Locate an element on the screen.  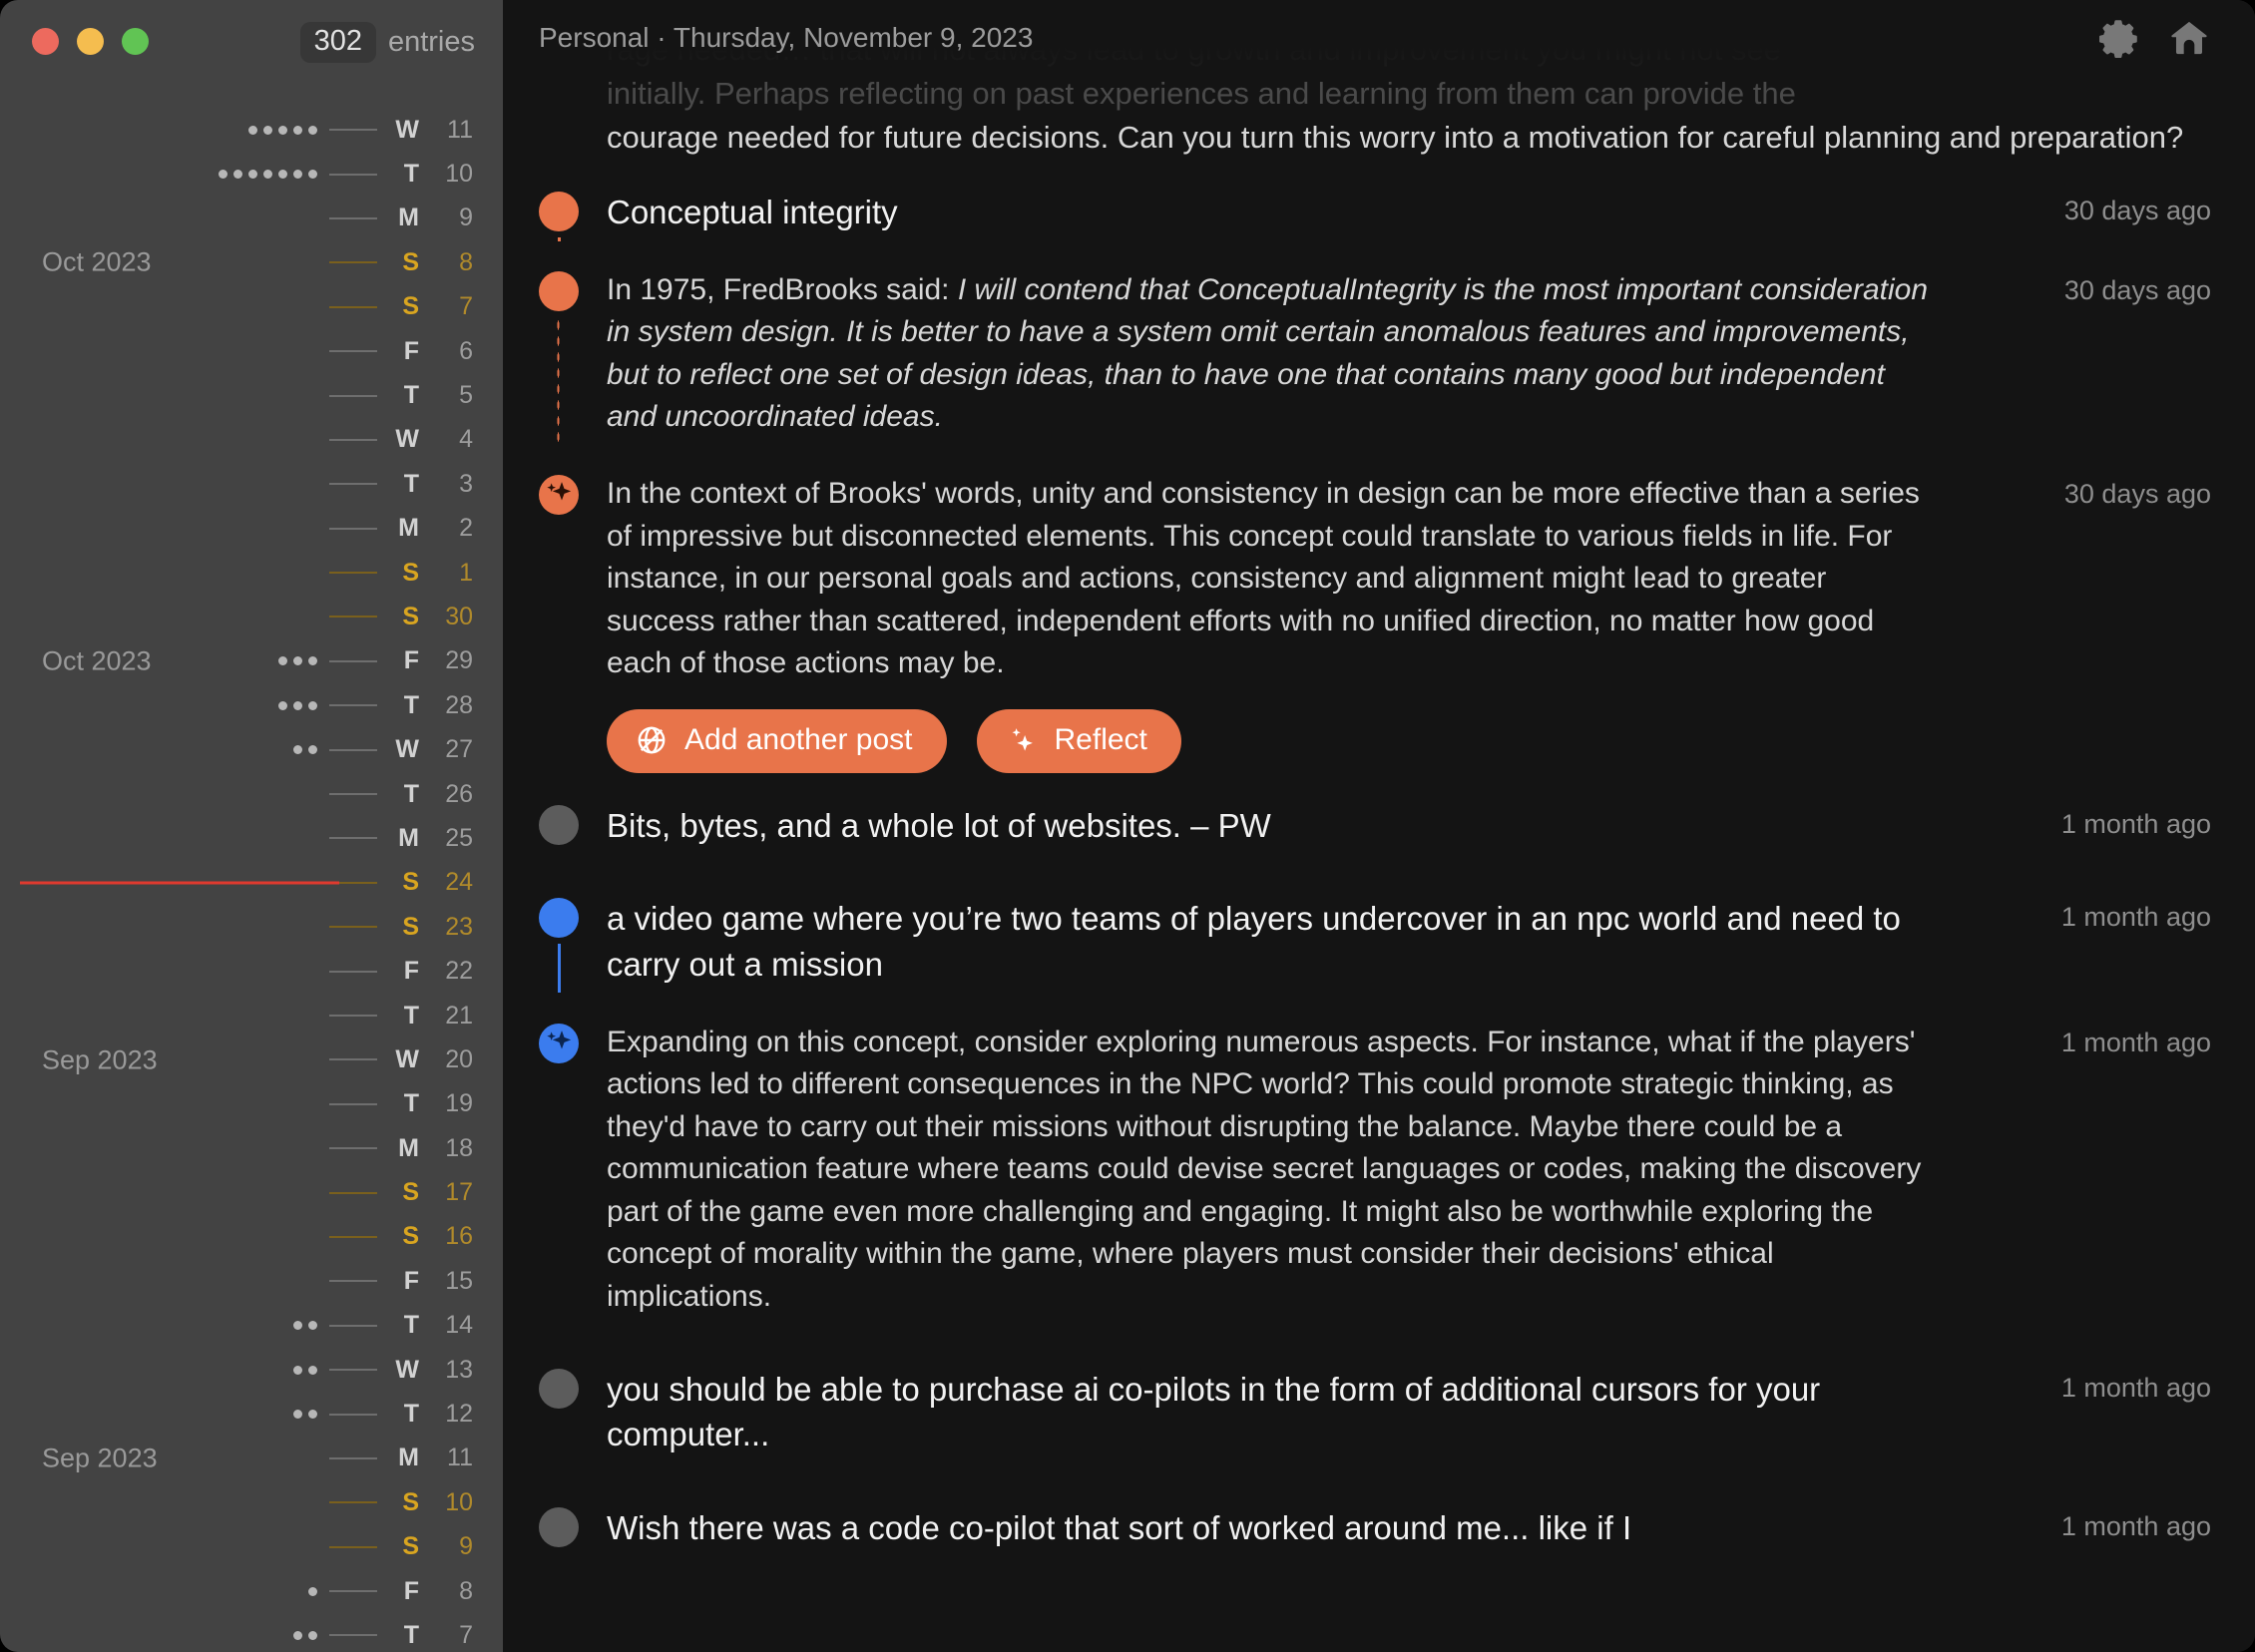
entry-body: Conceptual integrity is located at coordinates (1294, 212).